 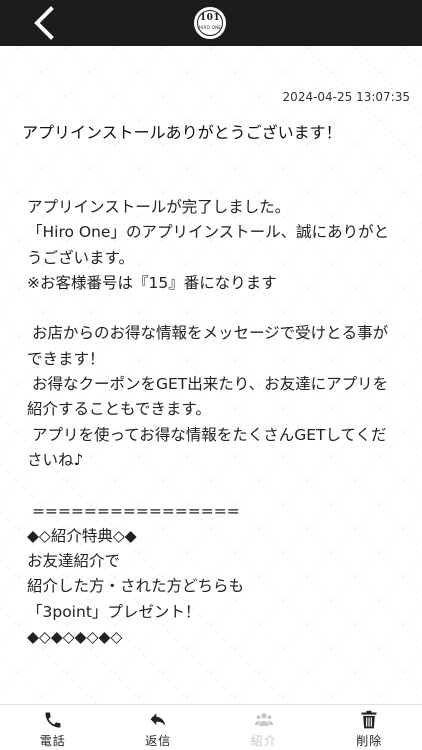 I want to click on tab-phone: 電話, so click(x=53, y=727).